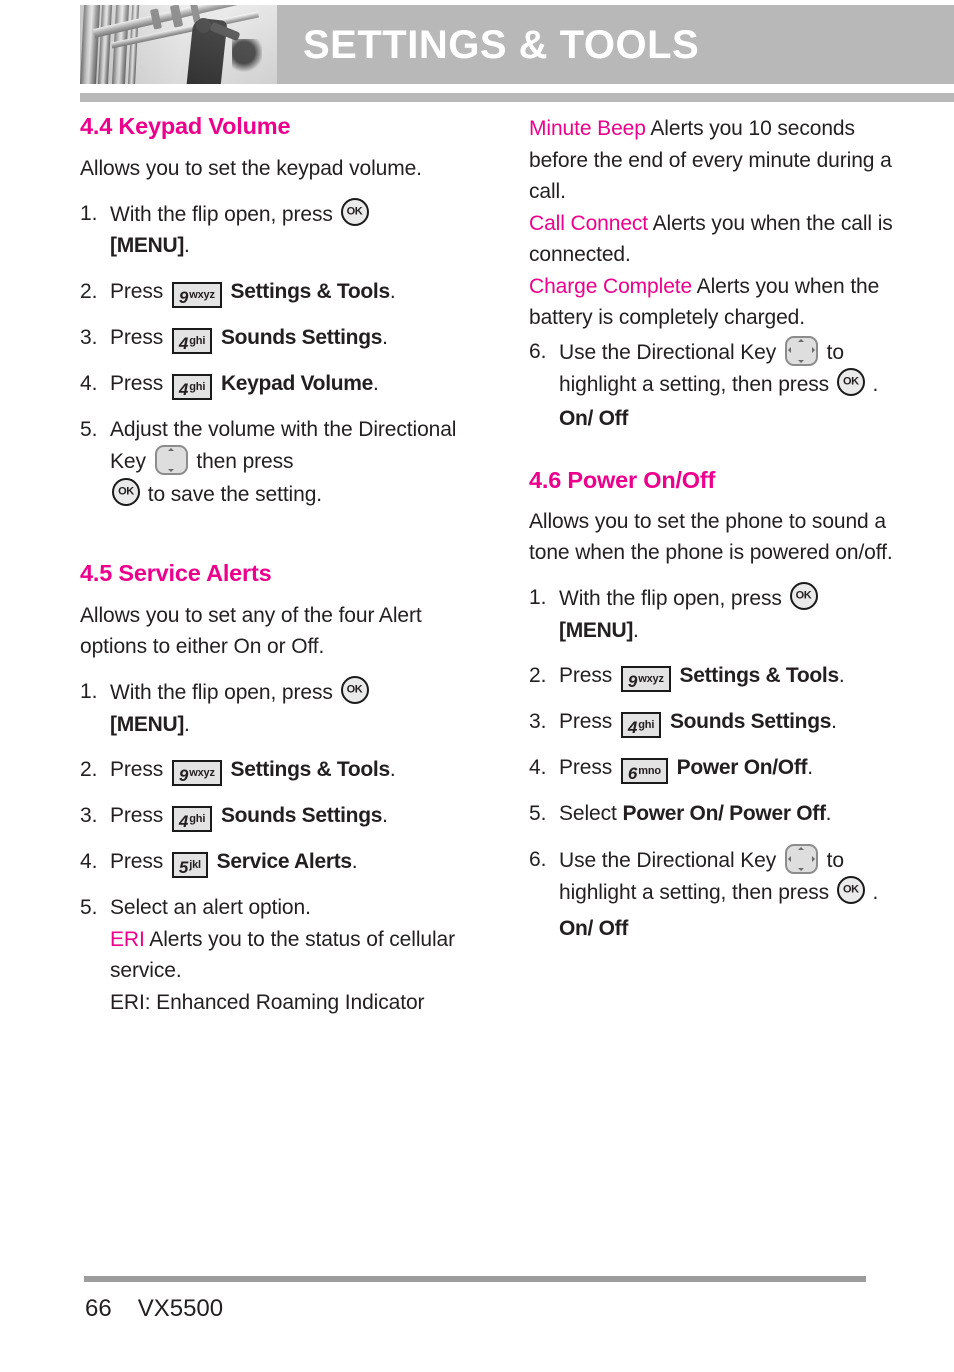 This screenshot has width=954, height=1372. What do you see at coordinates (178, 44) in the screenshot?
I see `photo-shading` at bounding box center [178, 44].